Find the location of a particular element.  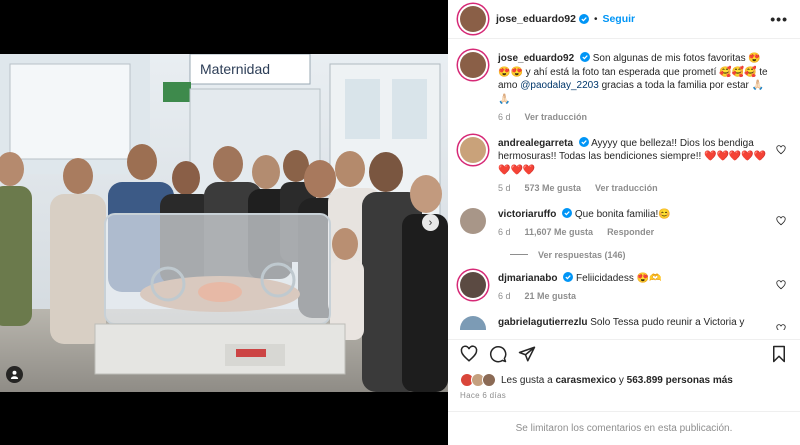

chevron-right-icon: › is located at coordinates (430, 222).